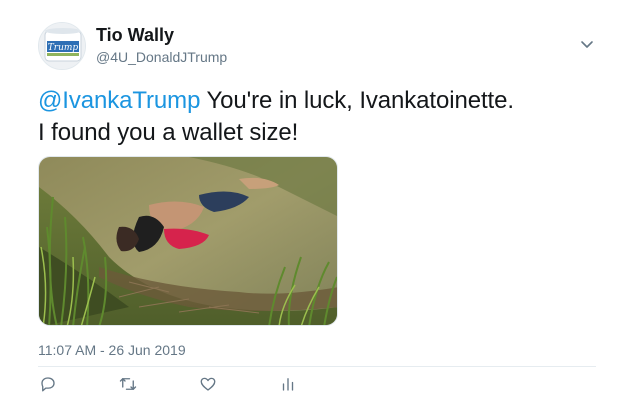  Describe the element at coordinates (587, 45) in the screenshot. I see `chevron-down-icon` at that location.